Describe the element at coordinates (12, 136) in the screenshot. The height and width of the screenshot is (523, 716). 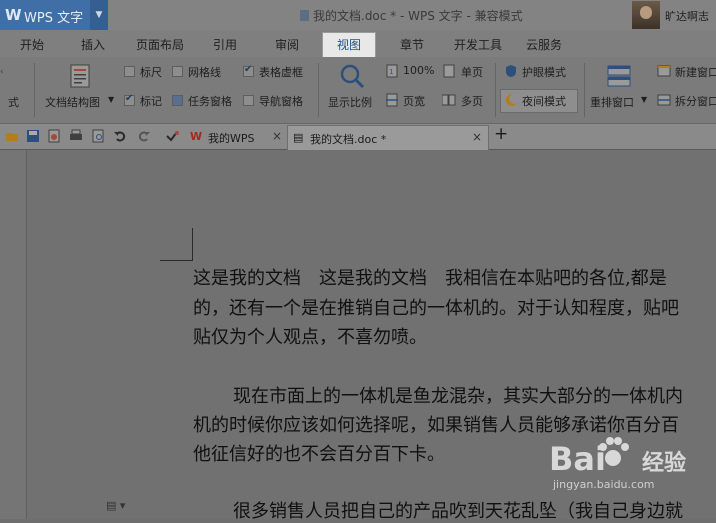
I see `open-folder-icon` at that location.